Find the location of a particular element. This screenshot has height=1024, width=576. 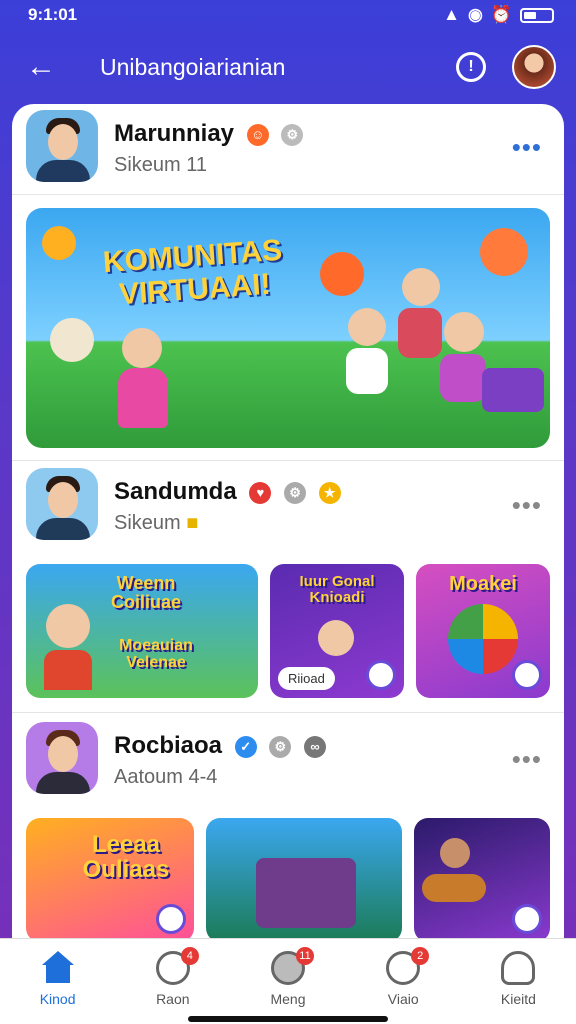

post-thumbnail: Weenn Coiliuae Moeauian Velenae is located at coordinates (142, 631).